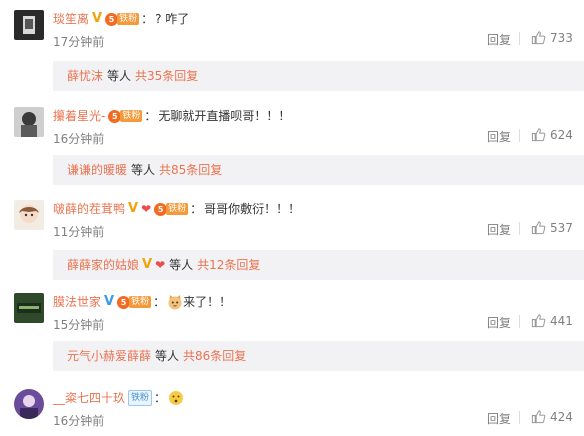 The height and width of the screenshot is (436, 584). I want to click on comment-text: 来了！！, so click(207, 302).